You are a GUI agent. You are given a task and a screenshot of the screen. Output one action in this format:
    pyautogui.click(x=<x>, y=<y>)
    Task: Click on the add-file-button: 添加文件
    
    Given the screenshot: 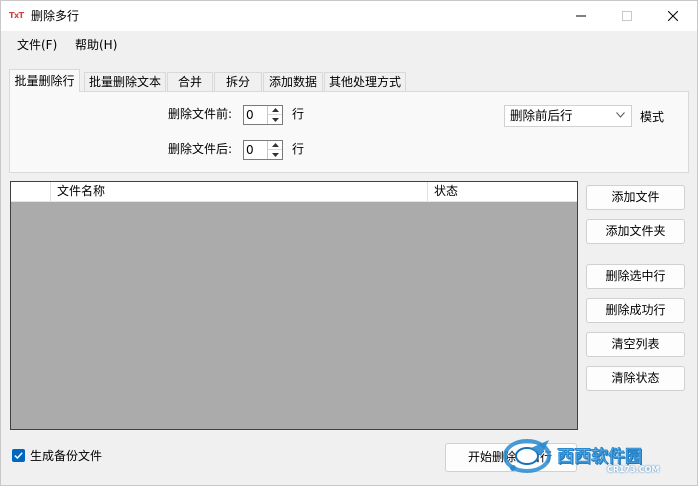 What is the action you would take?
    pyautogui.click(x=635, y=197)
    